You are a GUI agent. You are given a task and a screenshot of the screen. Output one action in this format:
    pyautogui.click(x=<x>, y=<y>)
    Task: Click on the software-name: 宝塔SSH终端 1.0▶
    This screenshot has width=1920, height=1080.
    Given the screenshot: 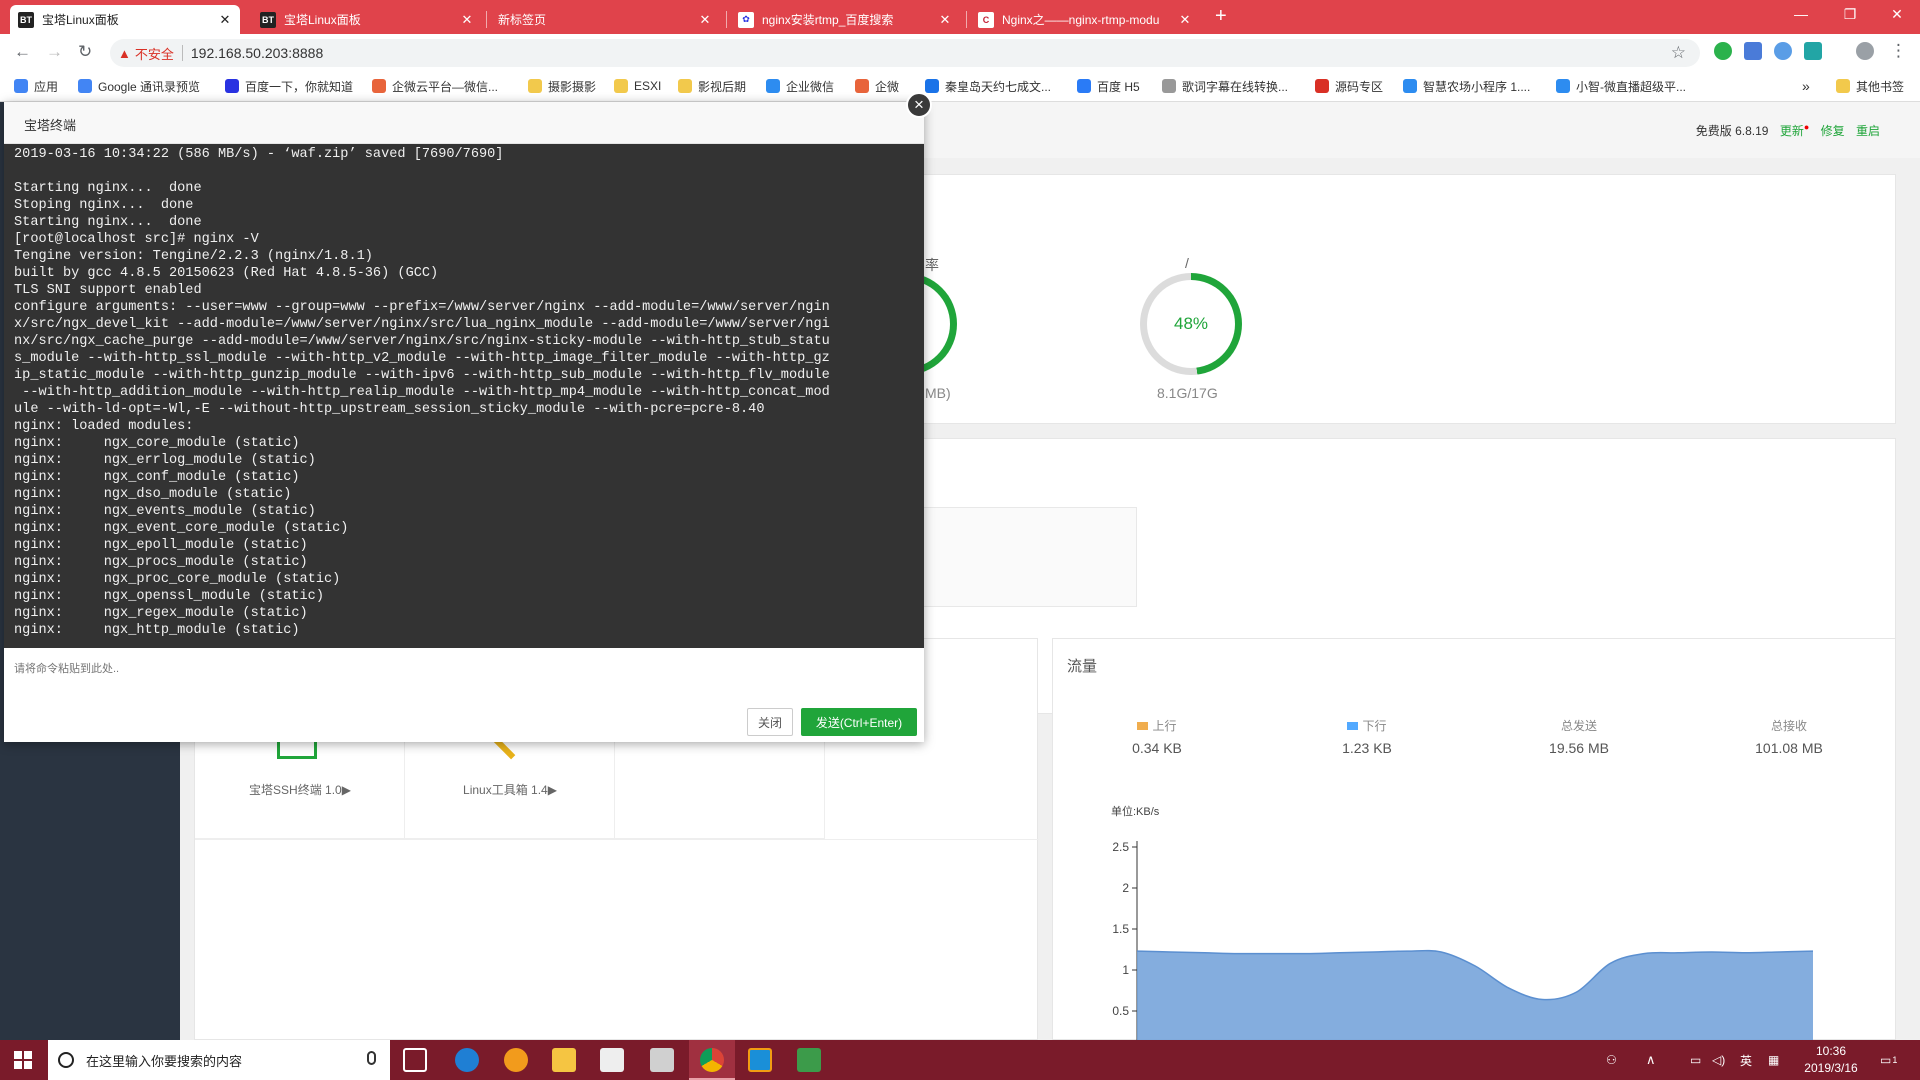 What is the action you would take?
    pyautogui.click(x=300, y=790)
    